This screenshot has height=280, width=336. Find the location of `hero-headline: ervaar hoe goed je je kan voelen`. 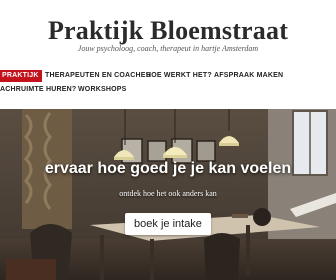

hero-headline: ervaar hoe goed je je kan voelen is located at coordinates (168, 168).